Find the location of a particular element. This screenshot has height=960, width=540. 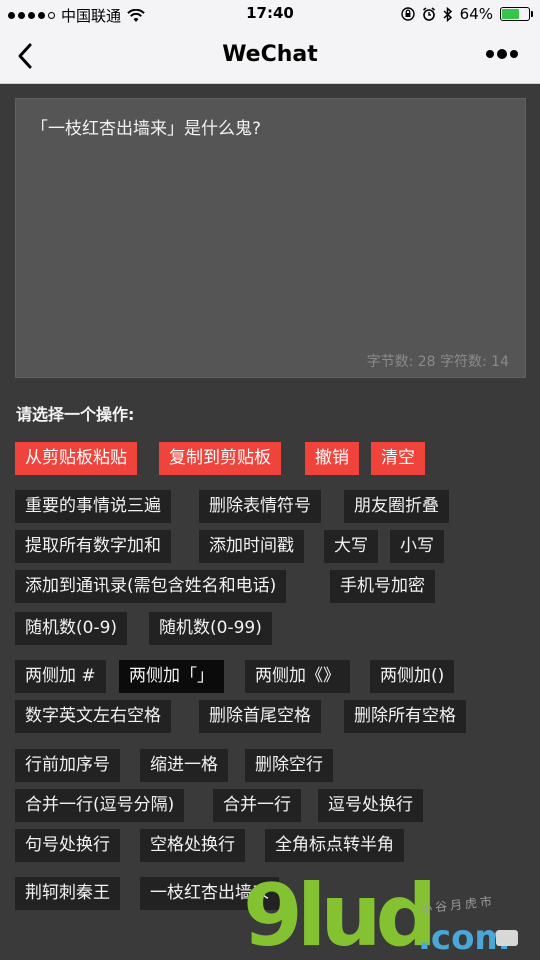

add-contact-button: 添加到通讯录(需包含姓名和电话) is located at coordinates (151, 586).